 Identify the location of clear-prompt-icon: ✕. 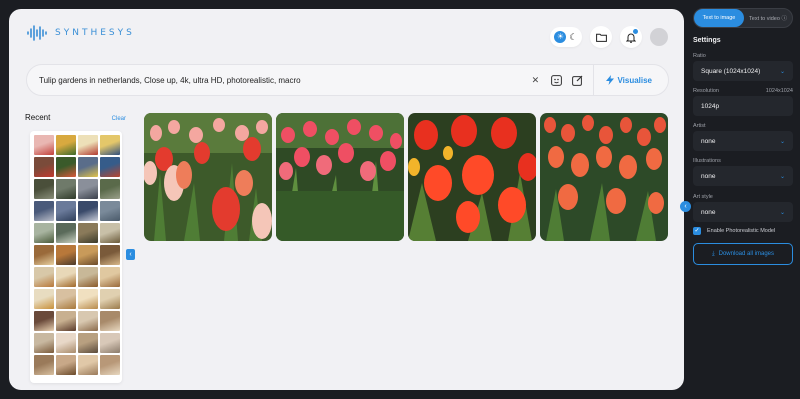
(535, 80).